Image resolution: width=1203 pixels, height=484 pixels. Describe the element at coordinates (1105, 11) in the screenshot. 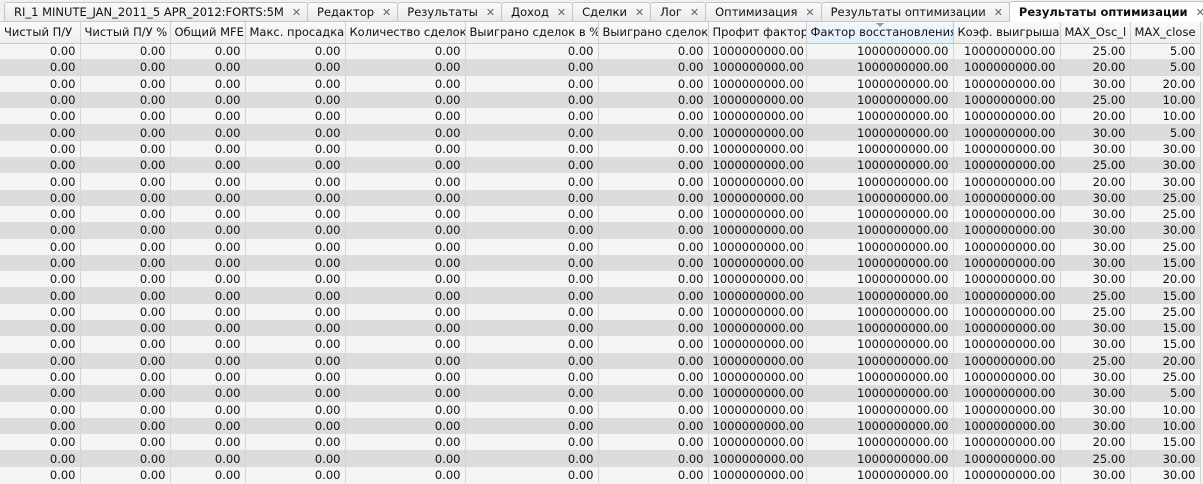

I see `tab-8: Результаты оптимизации ✕` at that location.